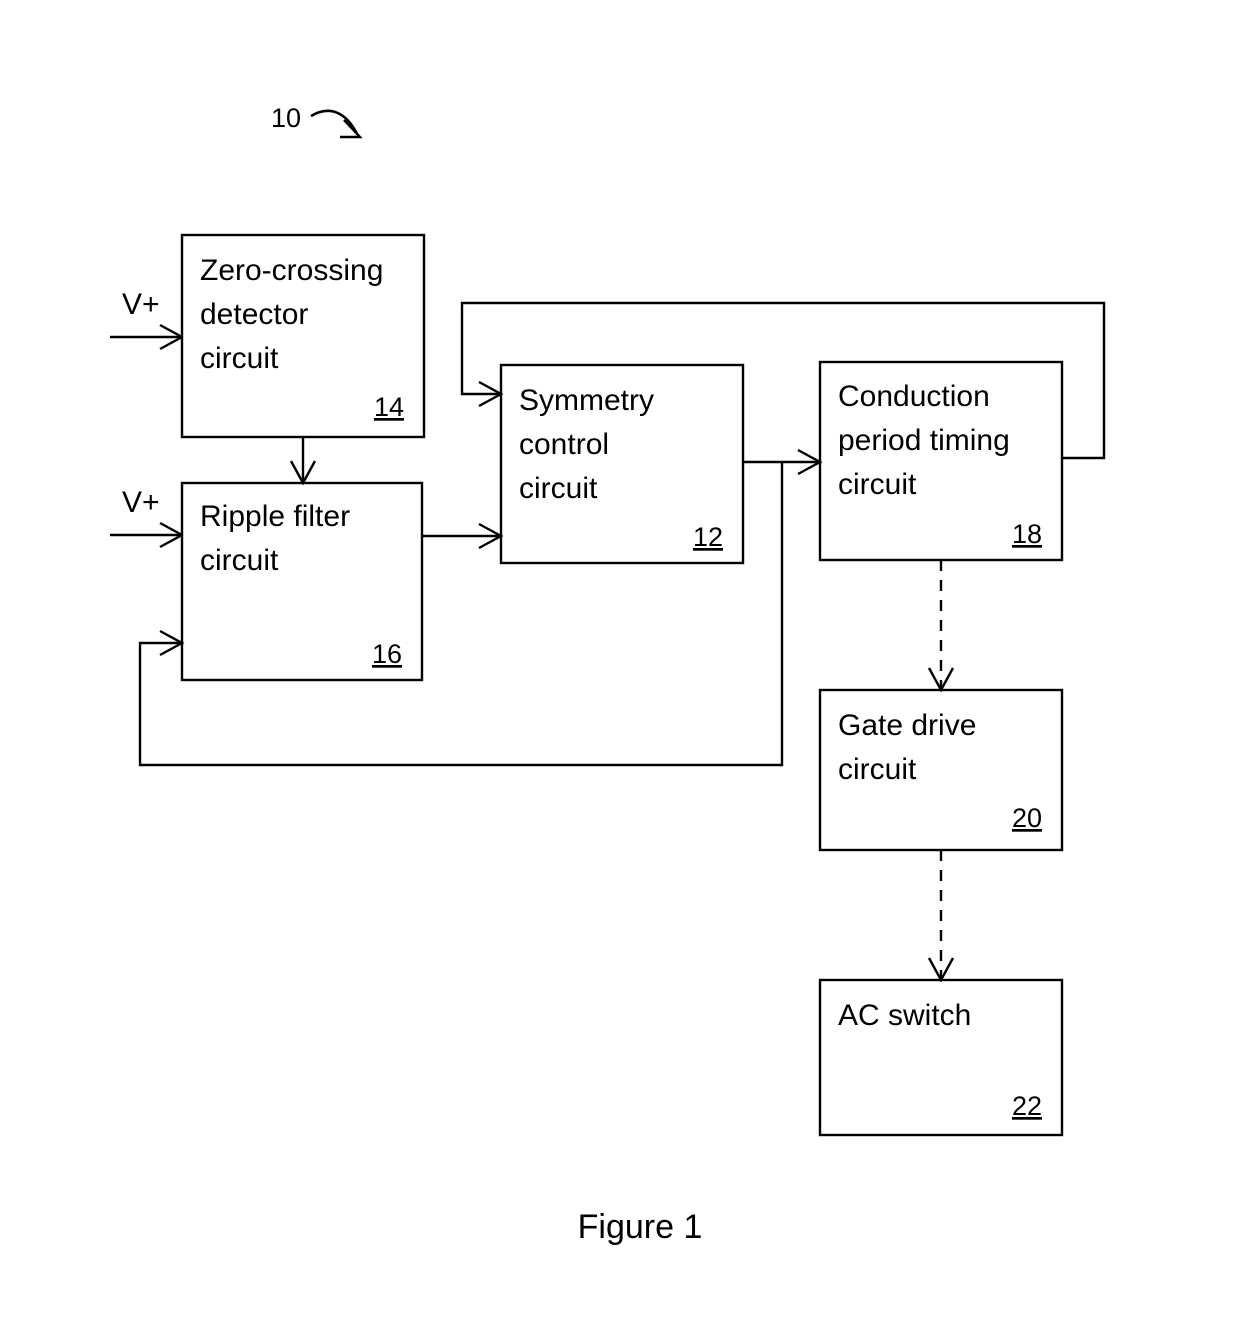 This screenshot has height=1336, width=1240. What do you see at coordinates (1027, 534) in the screenshot?
I see `block-conduction-period-timing-ref: 18` at bounding box center [1027, 534].